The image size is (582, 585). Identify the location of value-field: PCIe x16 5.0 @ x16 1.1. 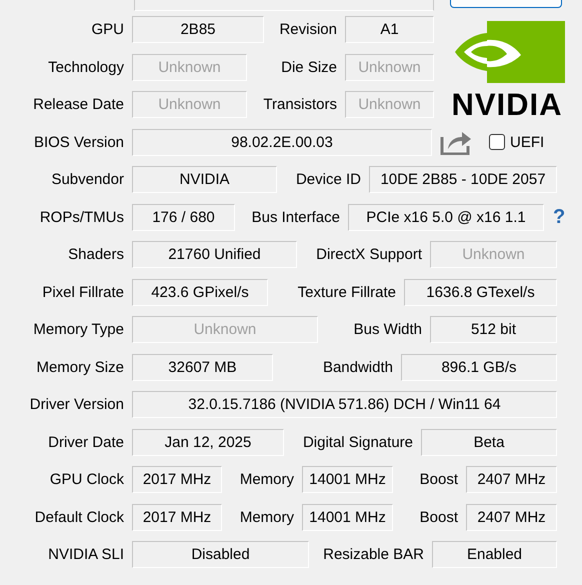
(446, 217).